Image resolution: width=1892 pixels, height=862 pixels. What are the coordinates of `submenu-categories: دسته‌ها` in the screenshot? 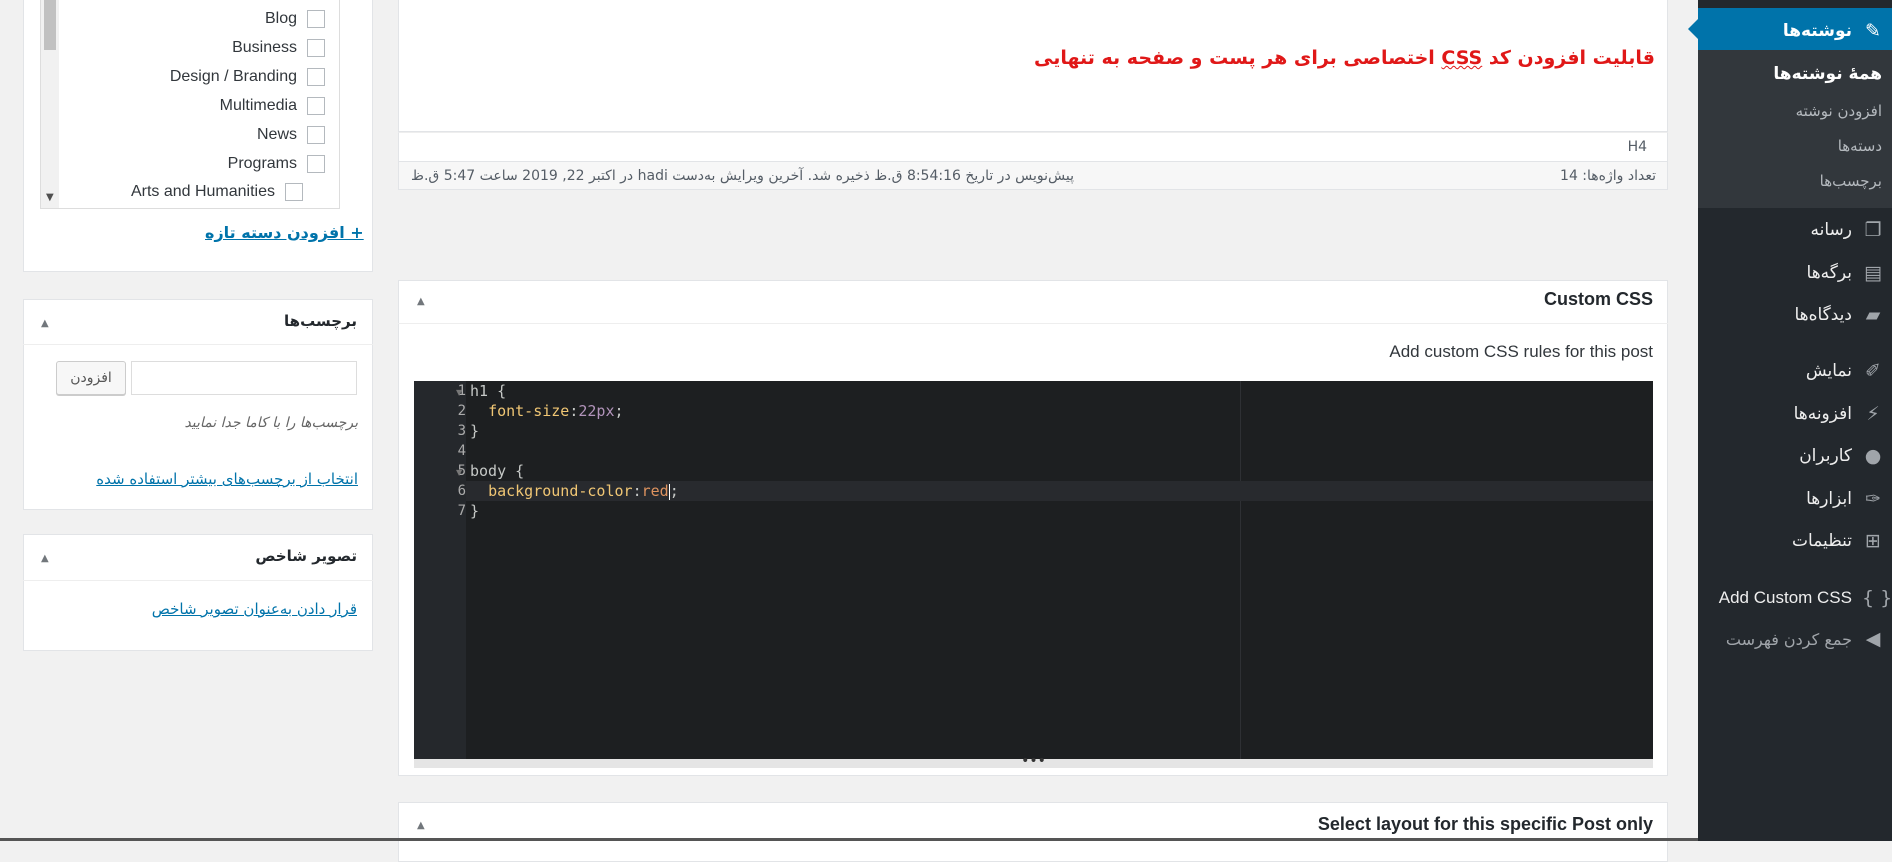 It's located at (1860, 146).